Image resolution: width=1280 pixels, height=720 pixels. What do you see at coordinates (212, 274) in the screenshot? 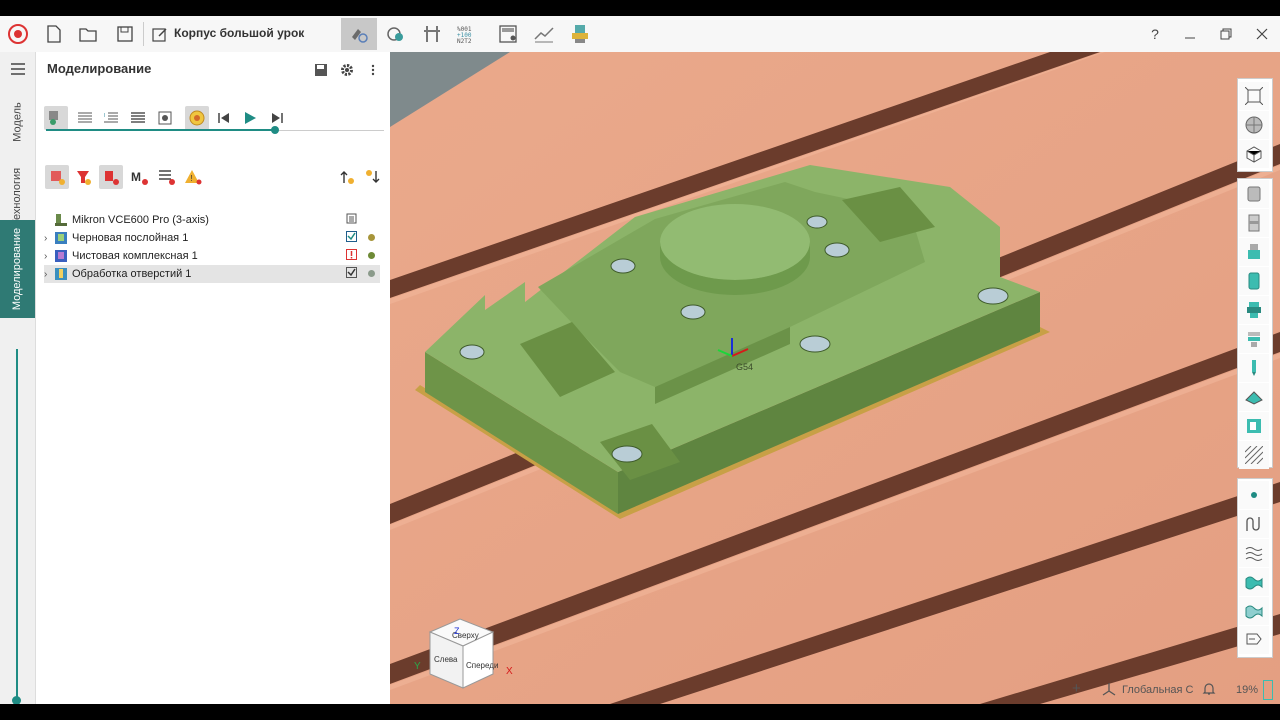
I see `tree-row-operation-3: › Обработка отверстий 1` at bounding box center [212, 274].